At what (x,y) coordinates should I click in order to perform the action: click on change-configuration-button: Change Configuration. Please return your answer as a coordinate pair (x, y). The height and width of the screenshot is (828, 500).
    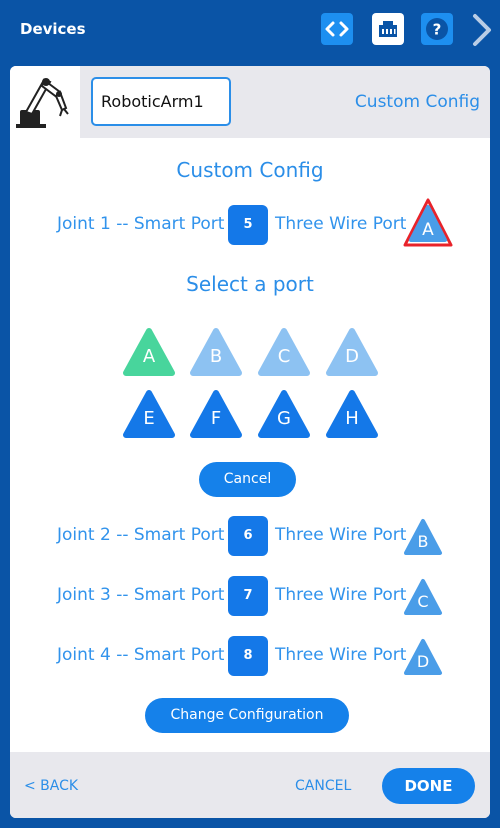
    Looking at the image, I should click on (247, 715).